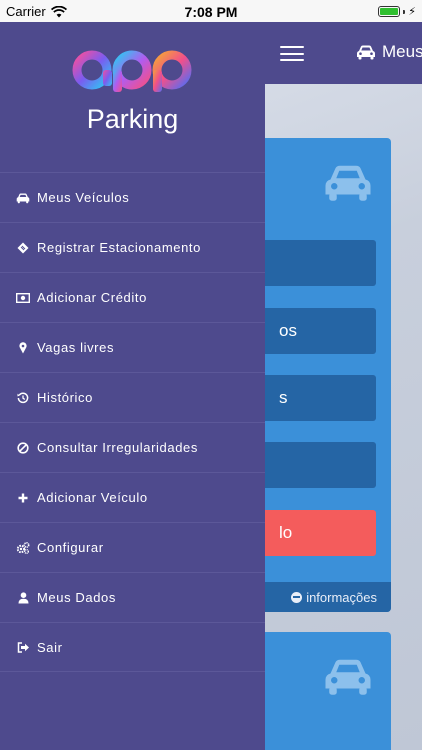  What do you see at coordinates (341, 597) in the screenshot?
I see `info-label: informações` at bounding box center [341, 597].